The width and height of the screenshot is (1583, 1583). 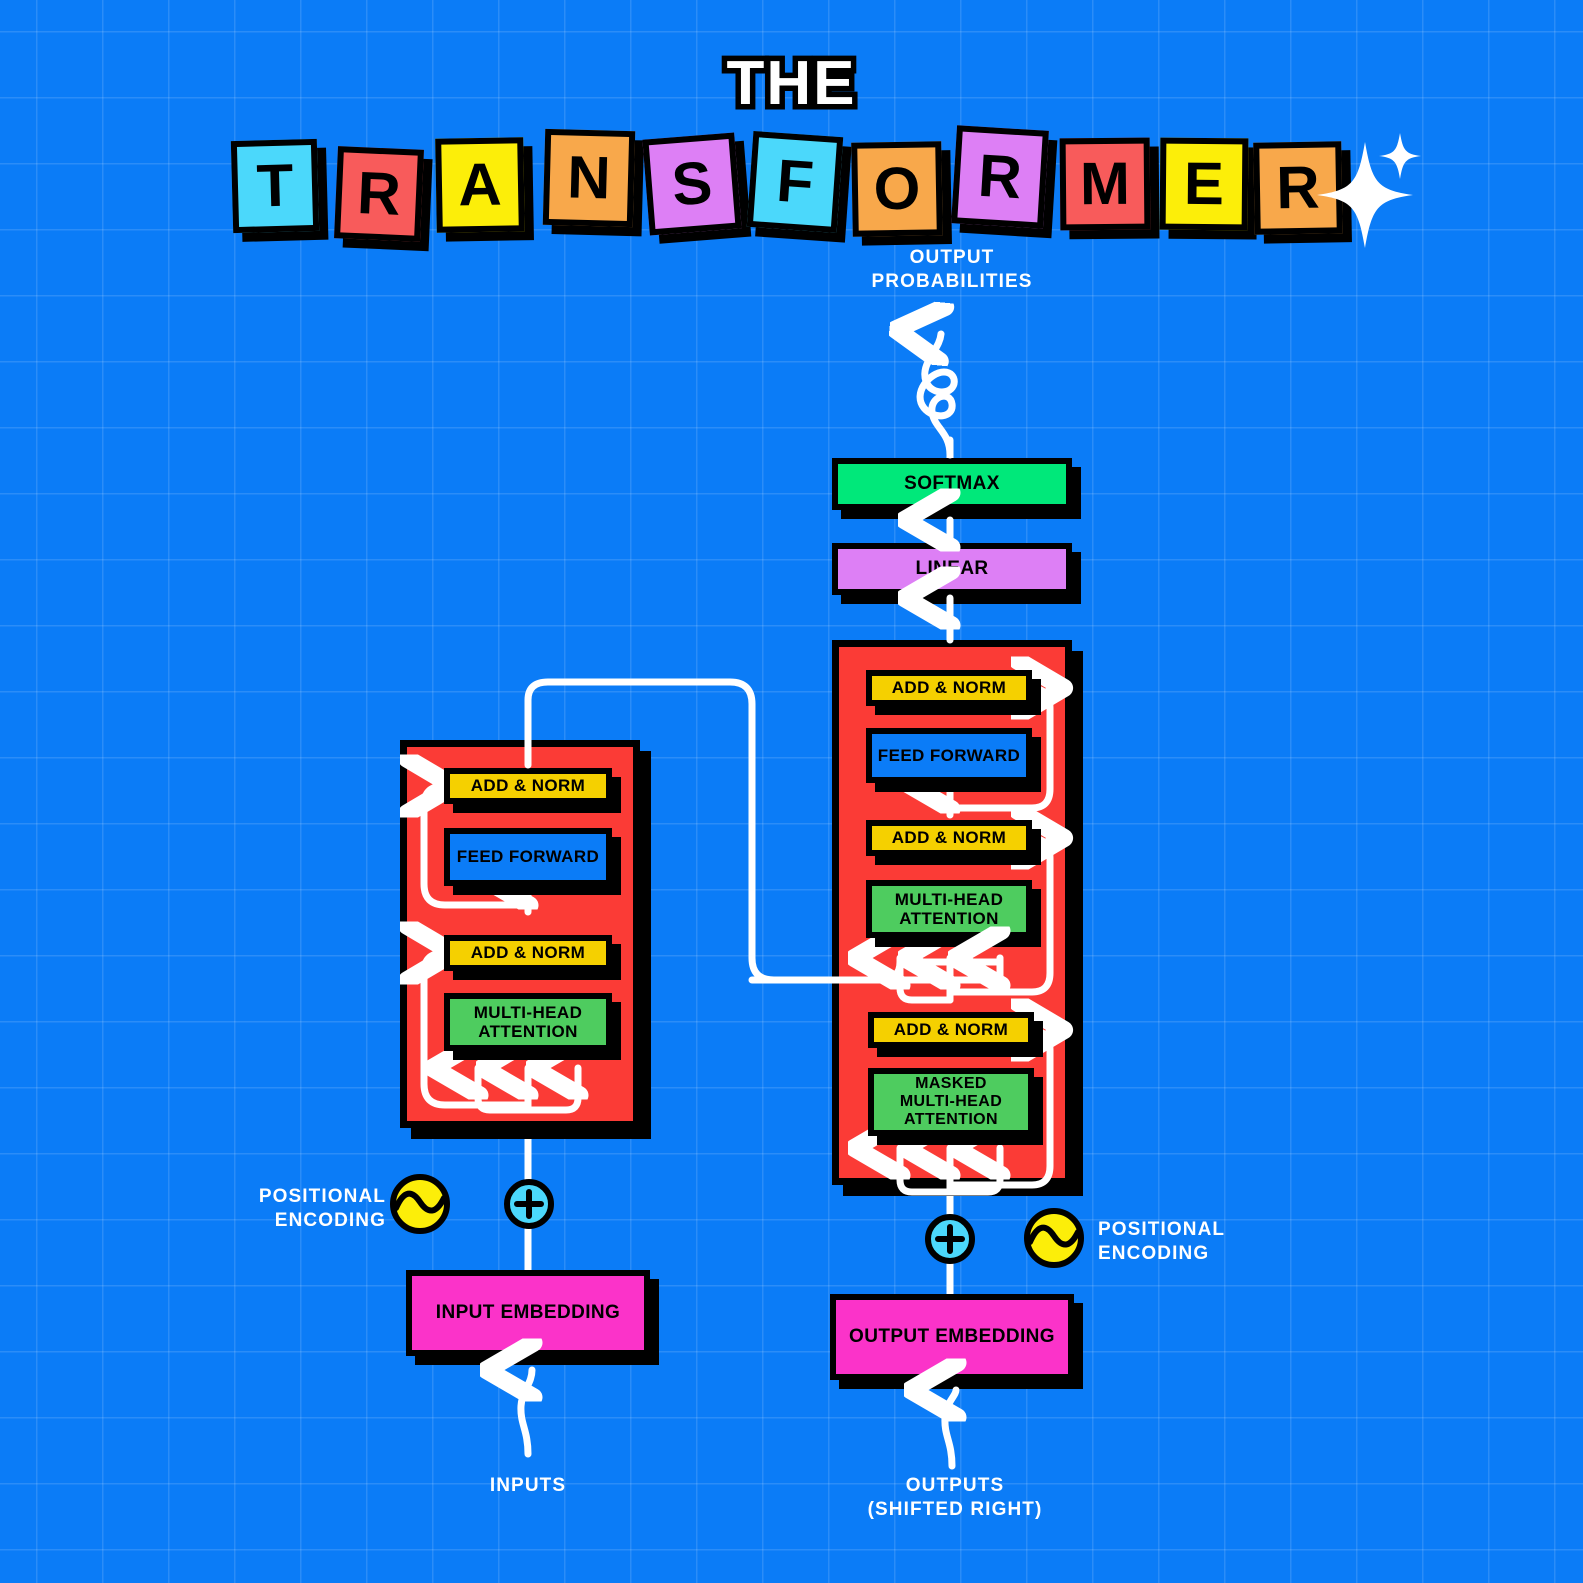 I want to click on title-letter-glyph: A, so click(x=480, y=184).